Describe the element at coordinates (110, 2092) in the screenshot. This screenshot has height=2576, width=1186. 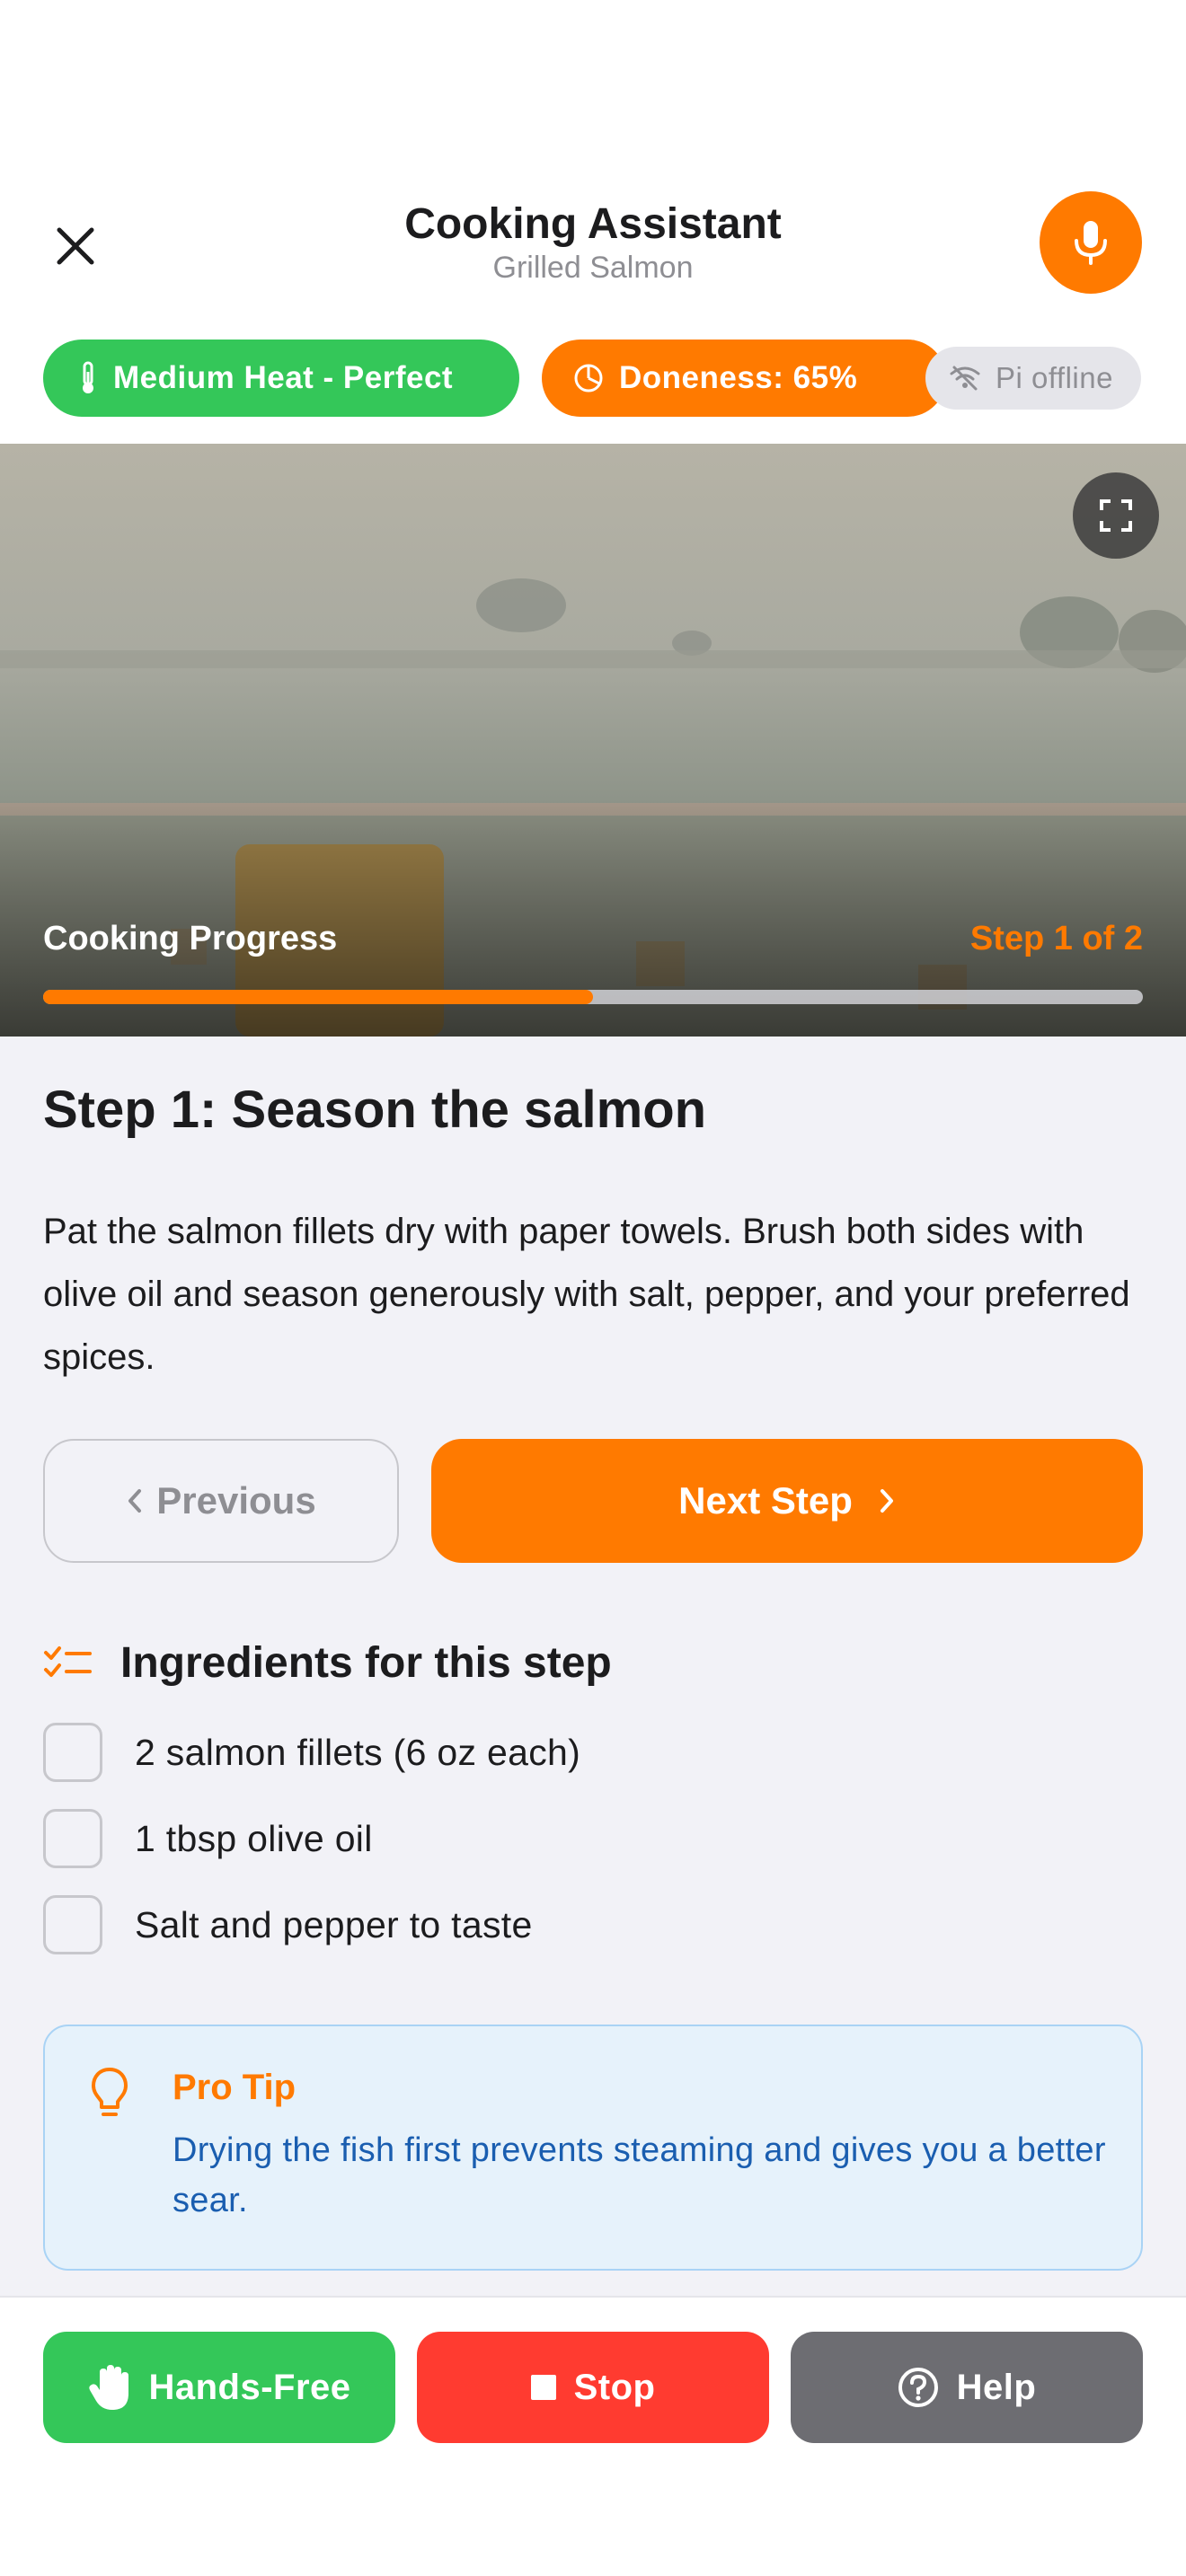
I see `lightbulb-icon` at that location.